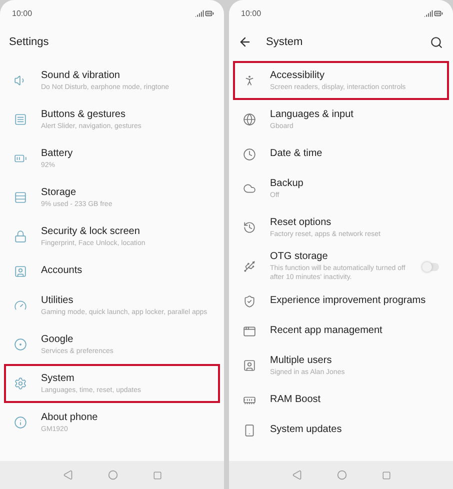 This screenshot has width=453, height=489. What do you see at coordinates (249, 266) in the screenshot?
I see `usb-icon` at bounding box center [249, 266].